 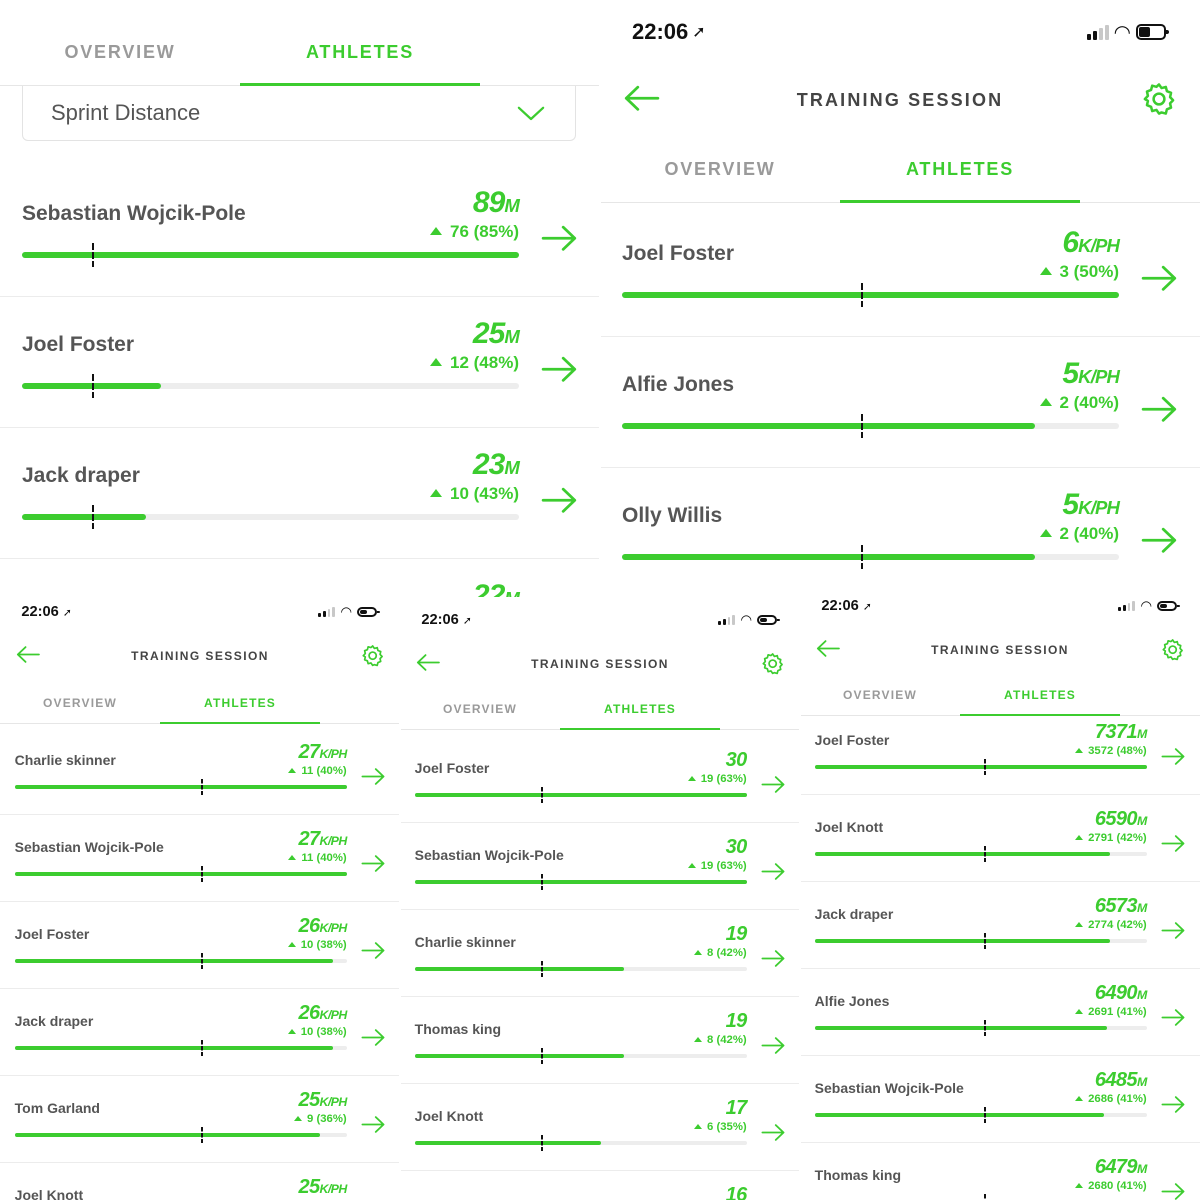 What do you see at coordinates (600, 866) in the screenshot?
I see `athlete-row: Sebastian Wojcik-Pole 30 19 (63%)` at bounding box center [600, 866].